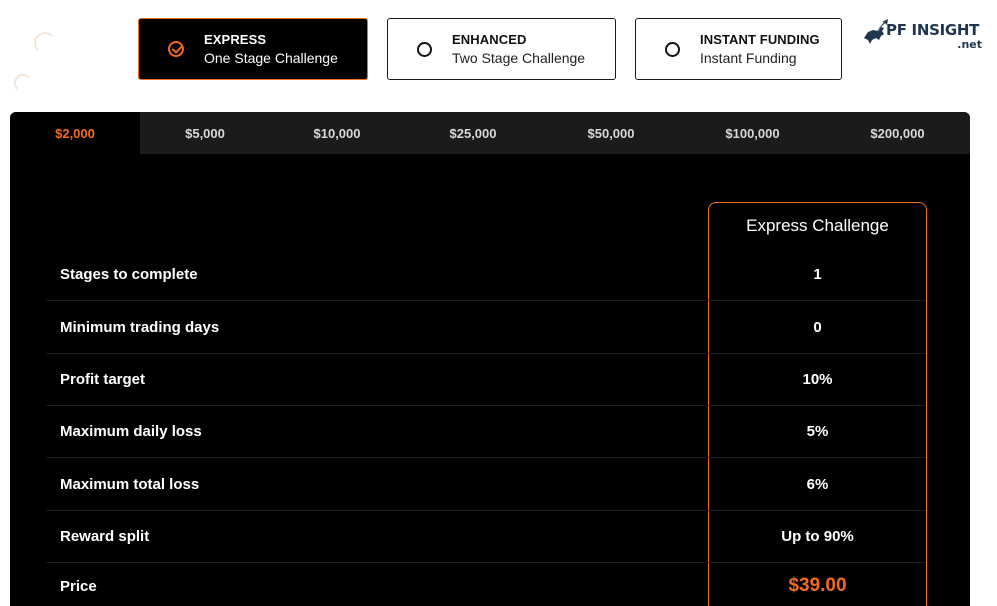 The image size is (997, 606). What do you see at coordinates (176, 49) in the screenshot?
I see `check-circle-icon` at bounding box center [176, 49].